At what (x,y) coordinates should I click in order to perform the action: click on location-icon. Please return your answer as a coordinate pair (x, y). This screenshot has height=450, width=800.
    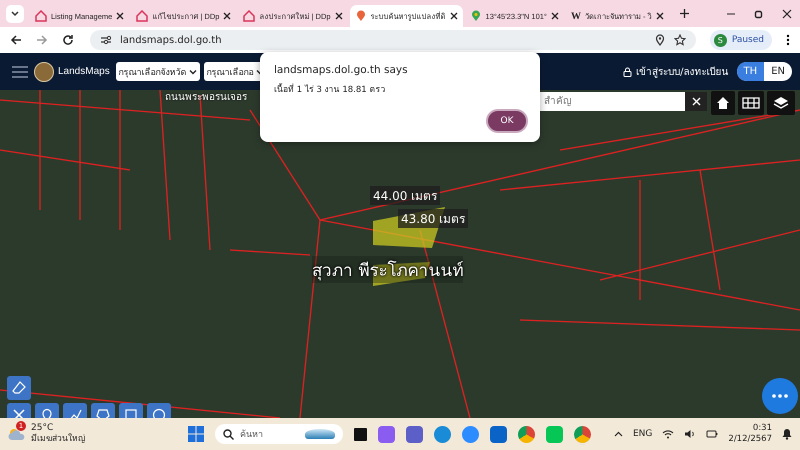
    Looking at the image, I should click on (660, 40).